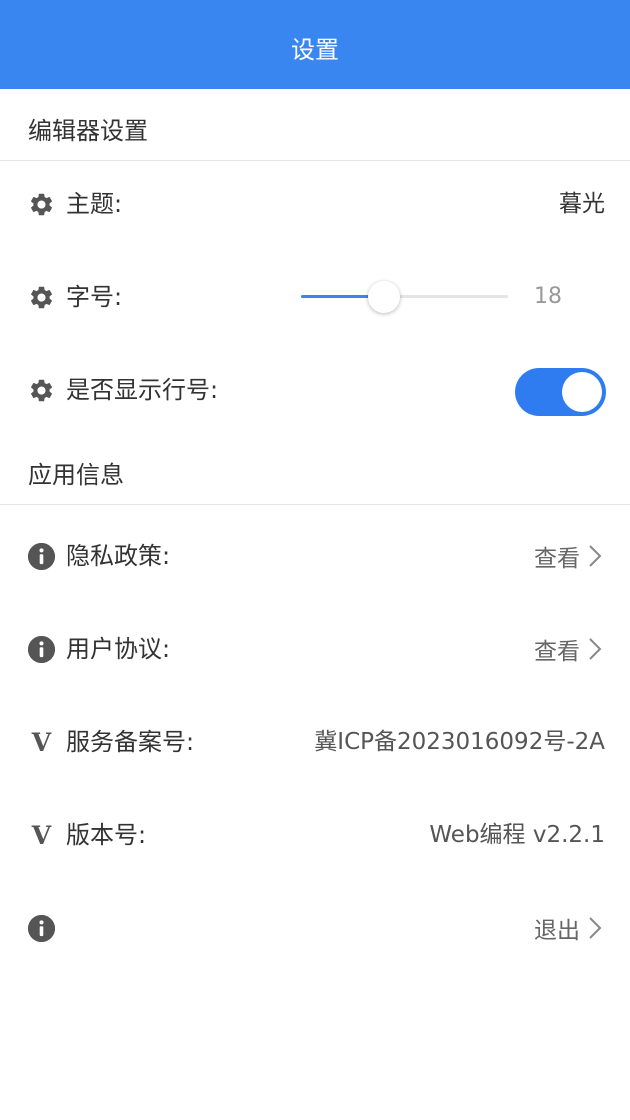  What do you see at coordinates (76, 475) in the screenshot?
I see `section-title-app-info: 应用信息` at bounding box center [76, 475].